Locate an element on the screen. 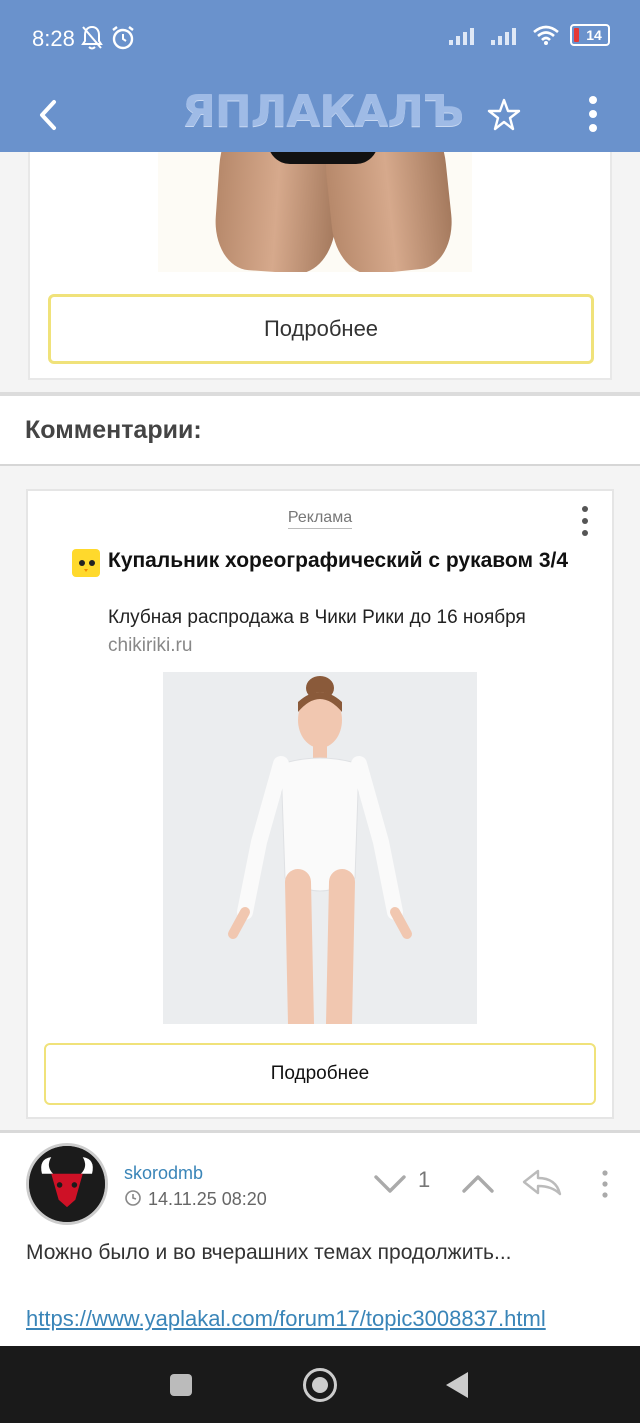  status-bar: 8:28 14 is located at coordinates (320, 40).